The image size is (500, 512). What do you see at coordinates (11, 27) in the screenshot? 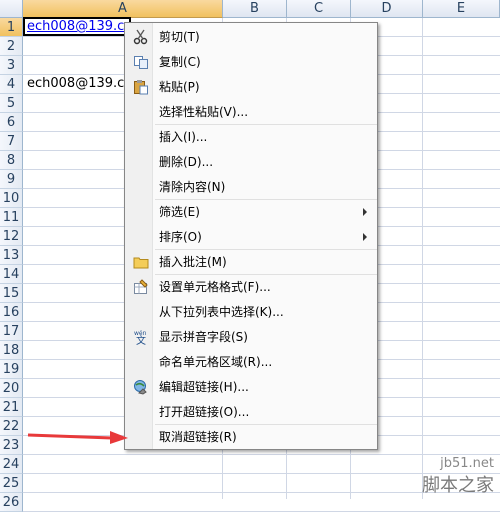
I see `row-header: 1` at bounding box center [11, 27].